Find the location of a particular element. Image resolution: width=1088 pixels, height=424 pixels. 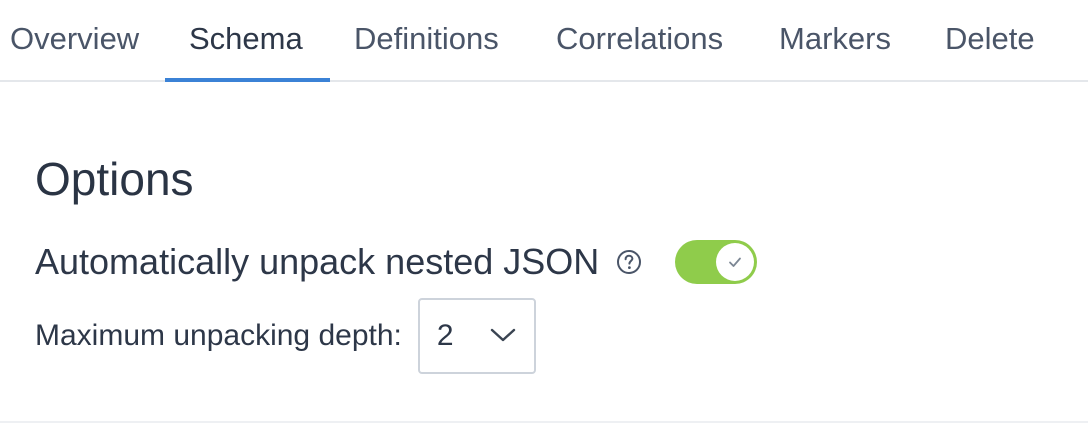

toggle-knob is located at coordinates (735, 262).